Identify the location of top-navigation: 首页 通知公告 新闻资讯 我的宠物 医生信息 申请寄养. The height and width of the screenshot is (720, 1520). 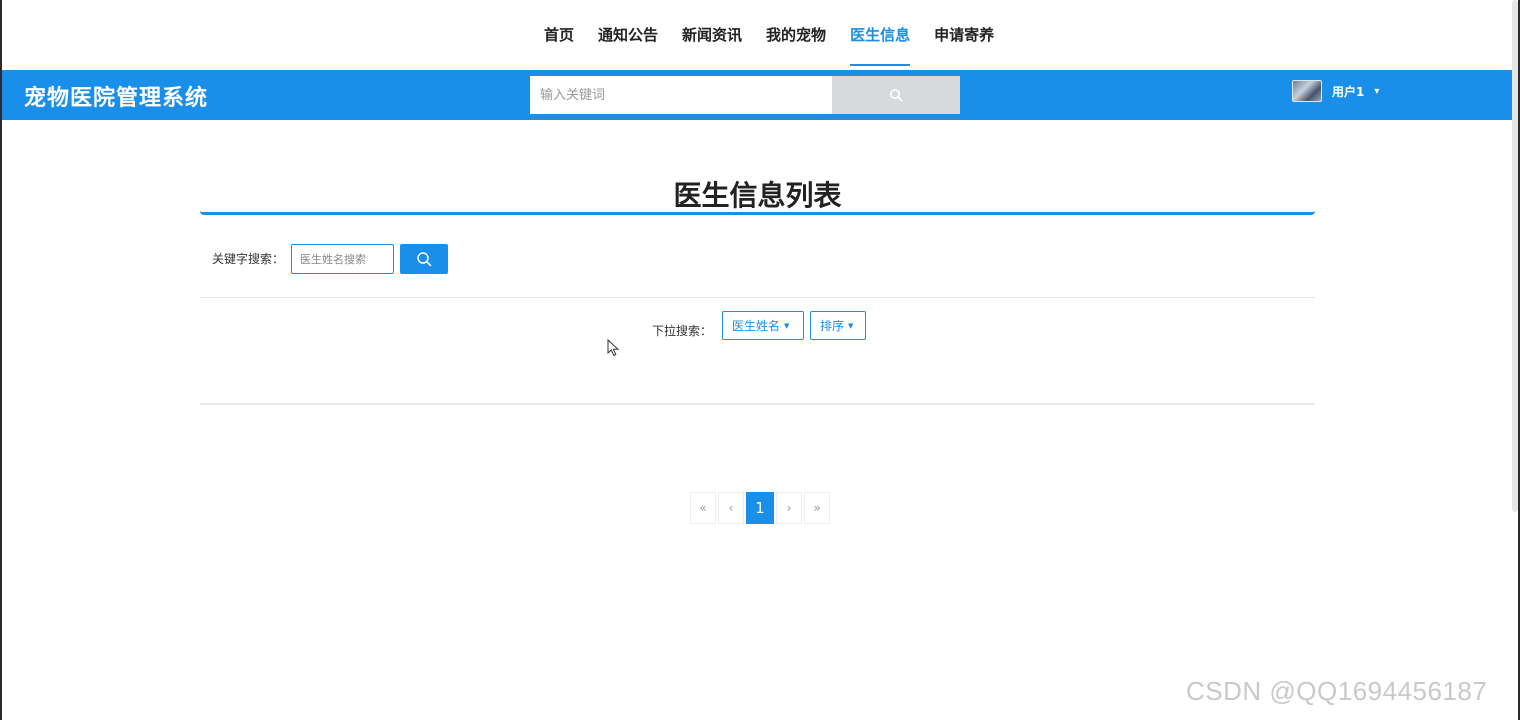
(760, 35).